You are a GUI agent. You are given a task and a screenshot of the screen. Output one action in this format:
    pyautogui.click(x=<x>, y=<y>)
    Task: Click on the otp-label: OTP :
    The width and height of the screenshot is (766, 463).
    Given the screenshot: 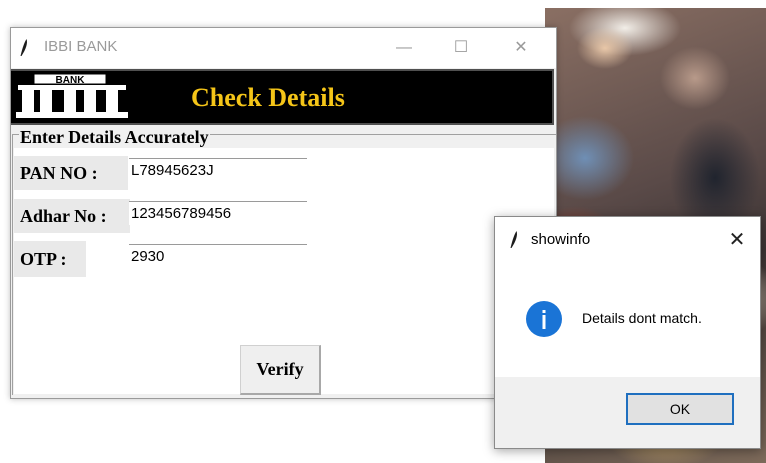 What is the action you would take?
    pyautogui.click(x=50, y=259)
    